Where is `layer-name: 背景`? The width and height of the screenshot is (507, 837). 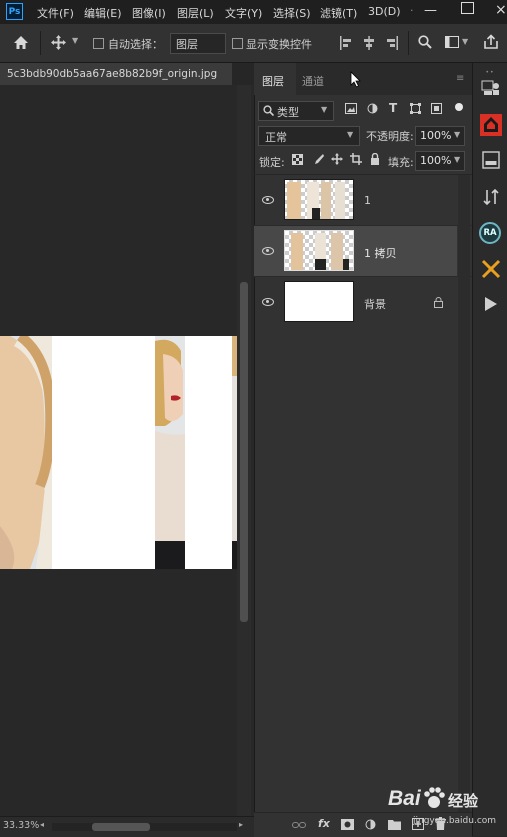
layer-name: 背景 is located at coordinates (375, 304).